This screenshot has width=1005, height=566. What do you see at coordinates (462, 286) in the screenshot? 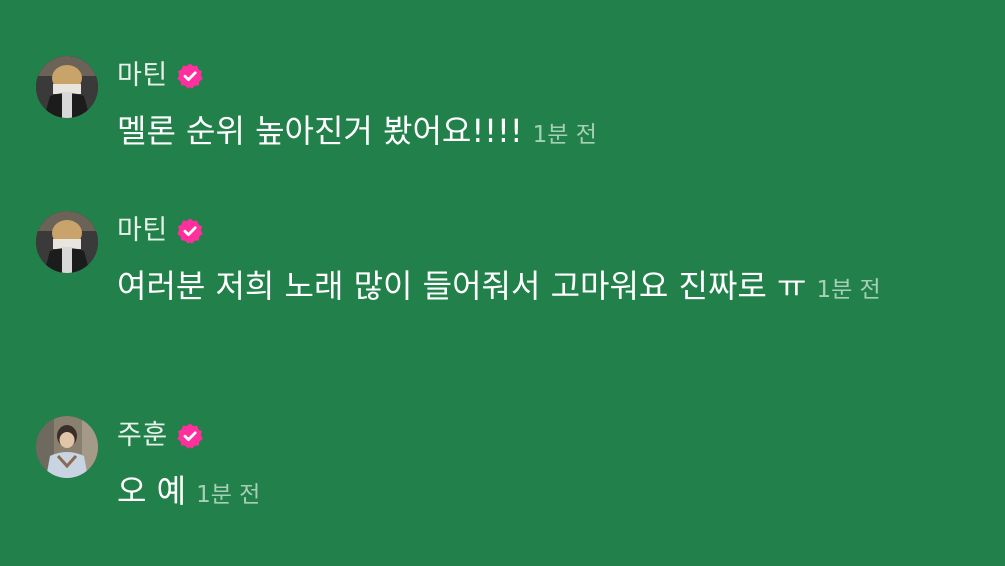
I see `message-text: 여러분 저희 노래 많이 들어줘서 고마워요 진짜로 ㅠ` at bounding box center [462, 286].